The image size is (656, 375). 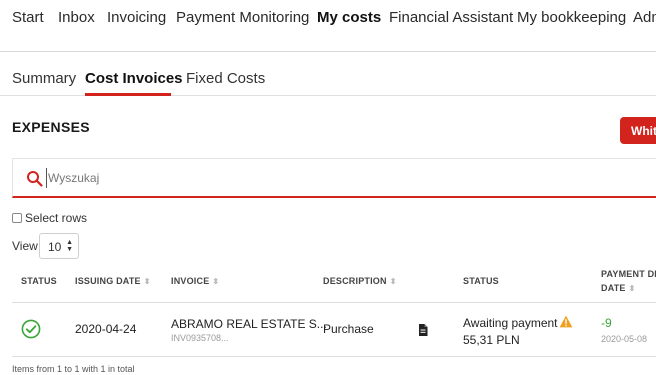 What do you see at coordinates (334, 356) in the screenshot?
I see `row-divider` at bounding box center [334, 356].